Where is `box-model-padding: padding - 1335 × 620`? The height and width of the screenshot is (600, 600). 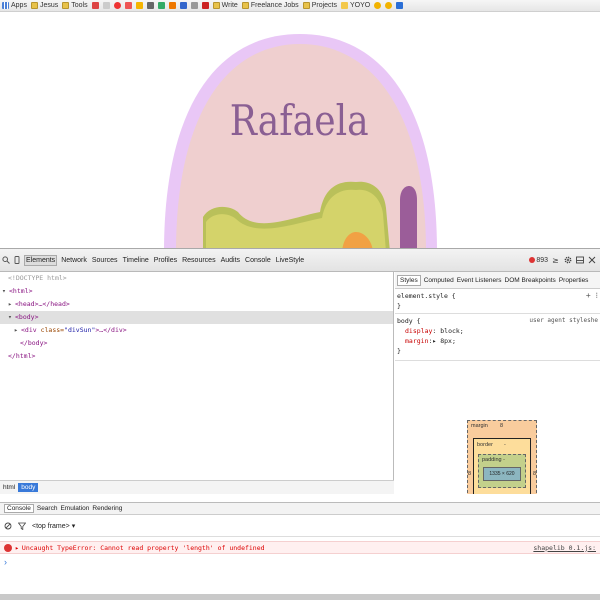
box-model-padding: padding - 1335 × 620 is located at coordinates (502, 471).